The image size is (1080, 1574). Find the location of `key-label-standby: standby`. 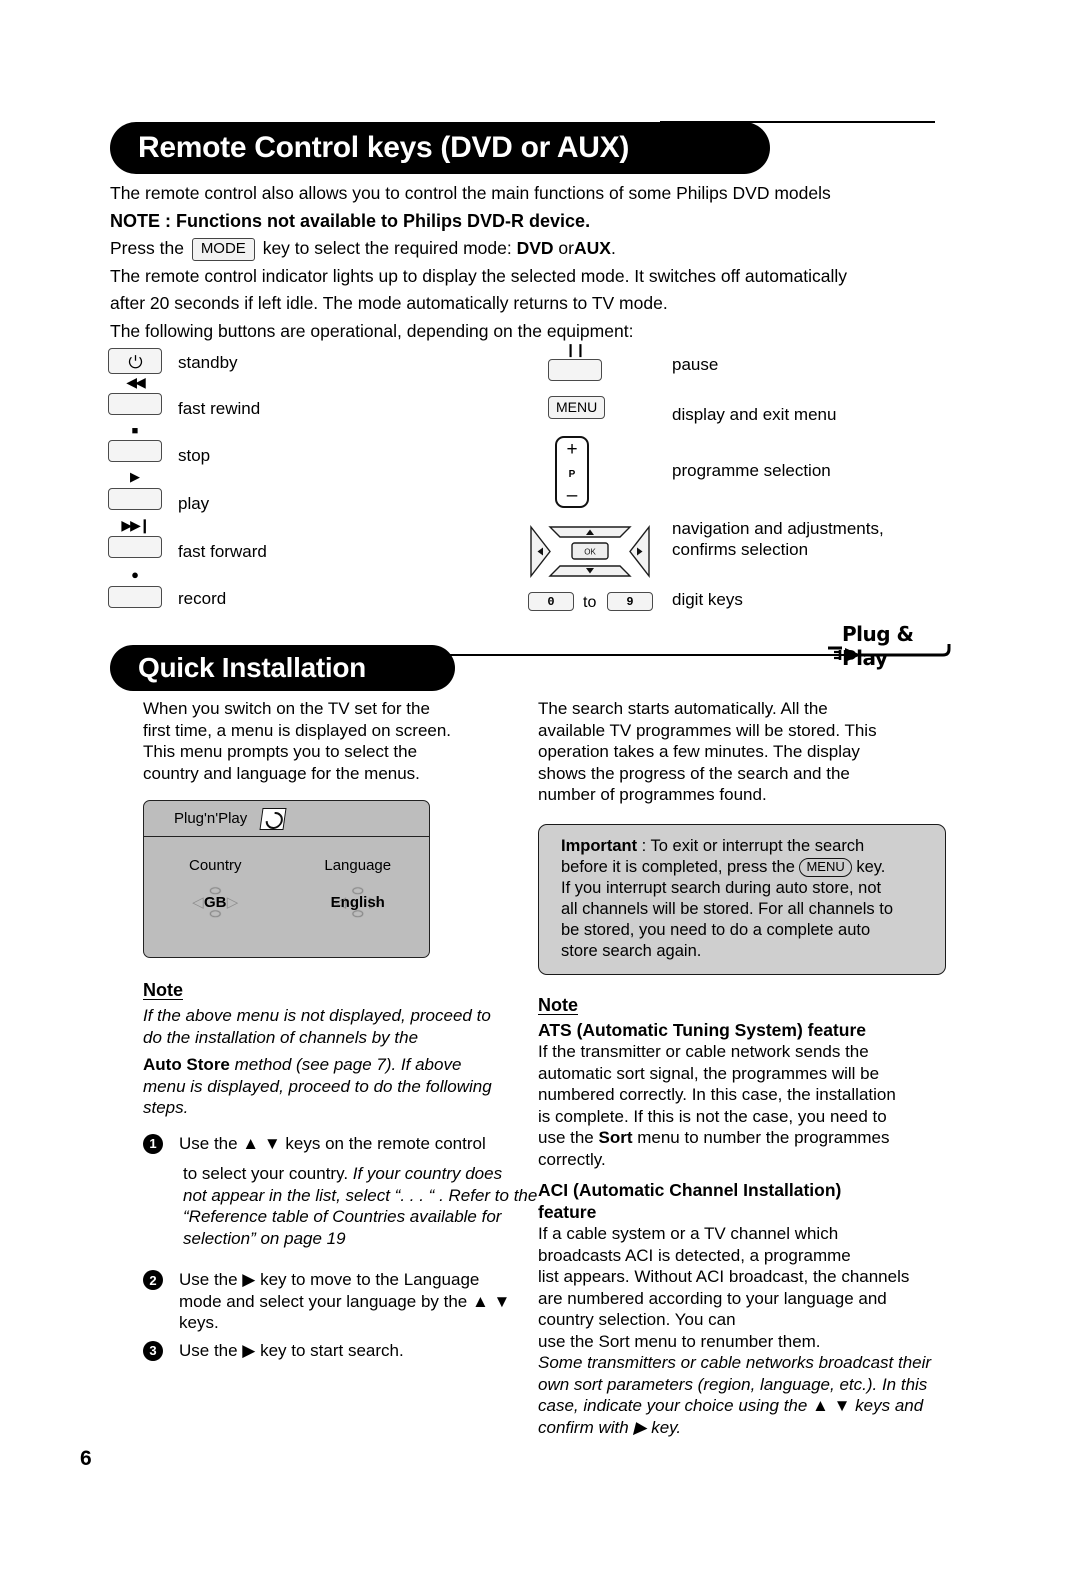

key-label-standby: standby is located at coordinates (208, 362).